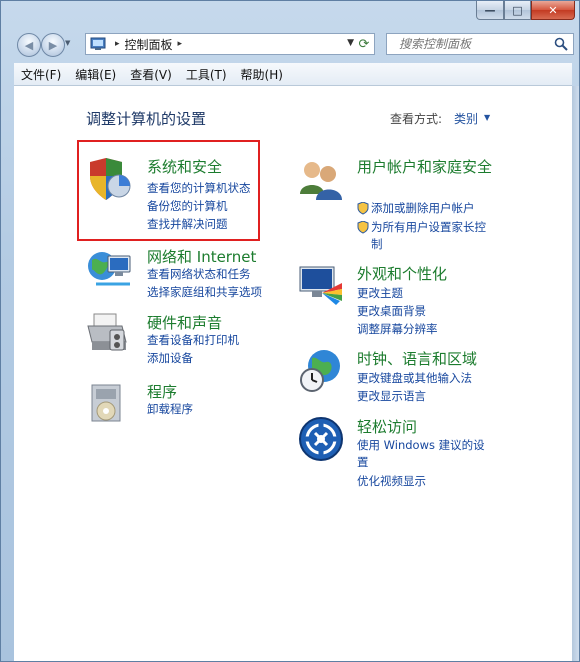  I want to click on link-add-remove-accounts: 添加或删除用户帐户, so click(423, 208).